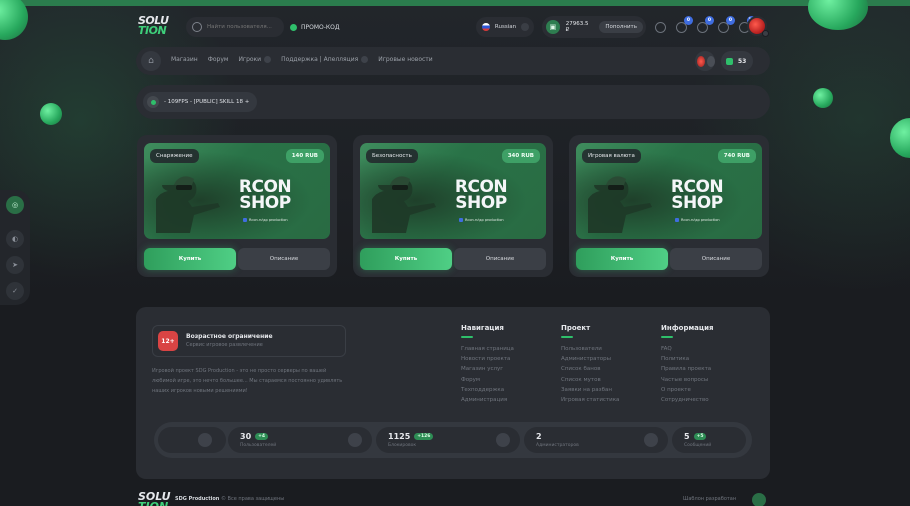 The width and height of the screenshot is (910, 506). Describe the element at coordinates (706, 400) in the screenshot. I see `footer-link: Сотрудничество` at that location.